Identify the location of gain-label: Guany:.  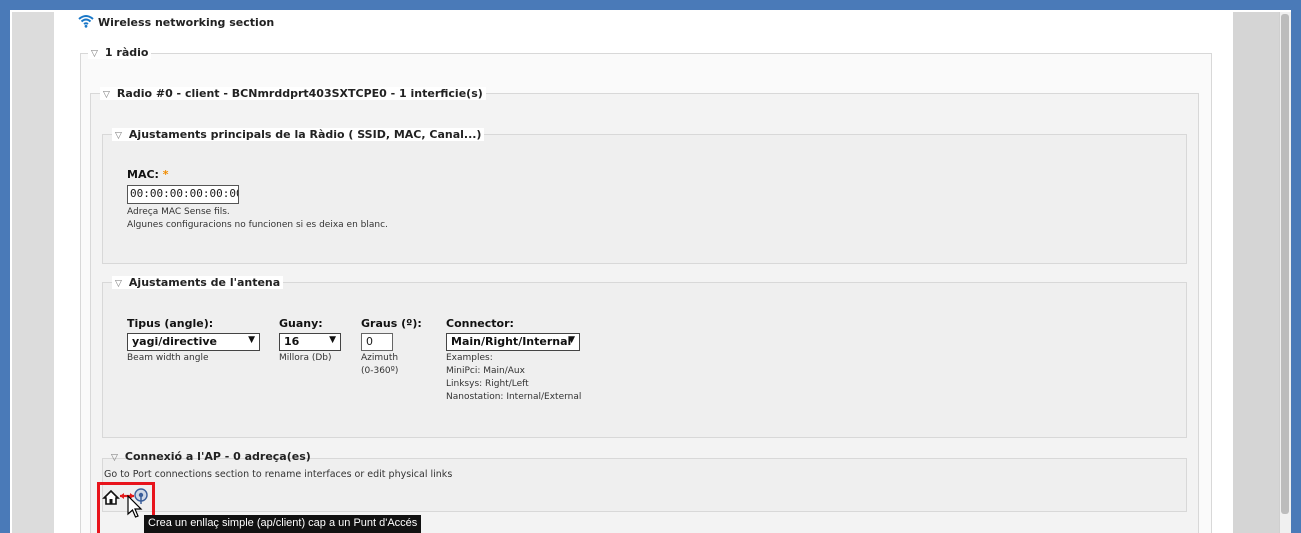
(301, 323).